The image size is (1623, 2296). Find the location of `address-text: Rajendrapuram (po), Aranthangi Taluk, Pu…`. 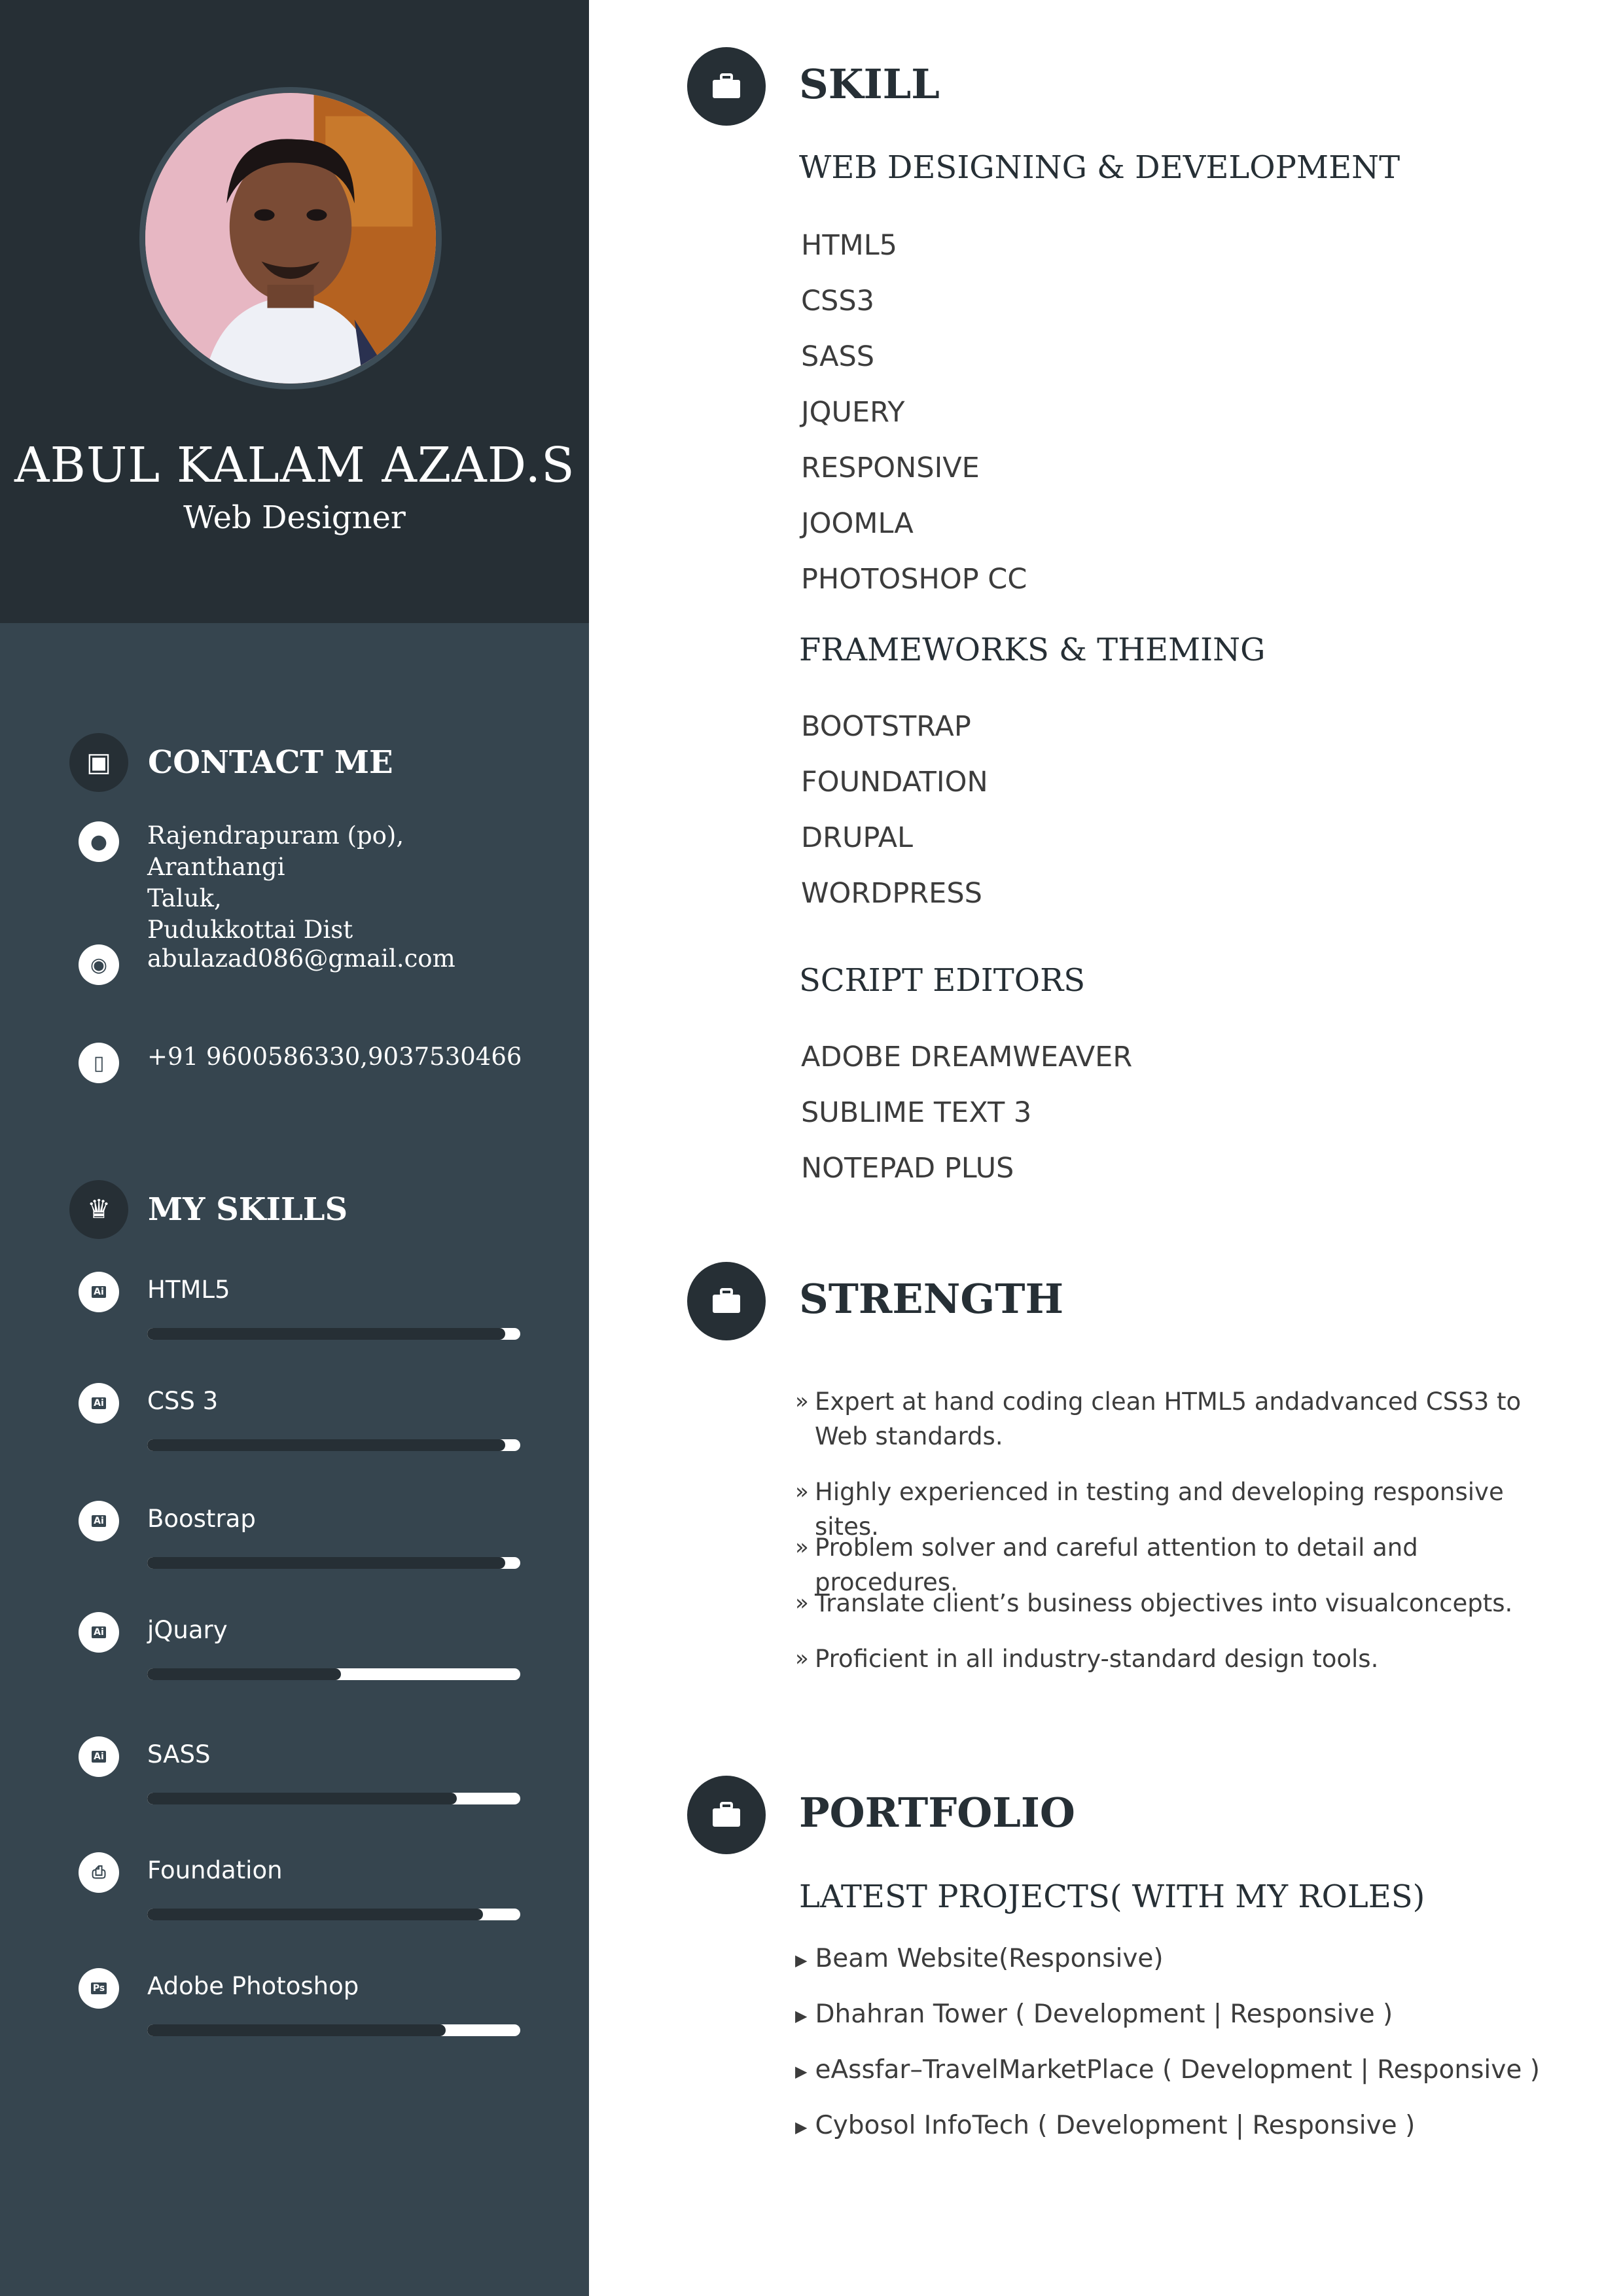

address-text: Rajendrapuram (po), Aranthangi Taluk, Pu… is located at coordinates (275, 882).